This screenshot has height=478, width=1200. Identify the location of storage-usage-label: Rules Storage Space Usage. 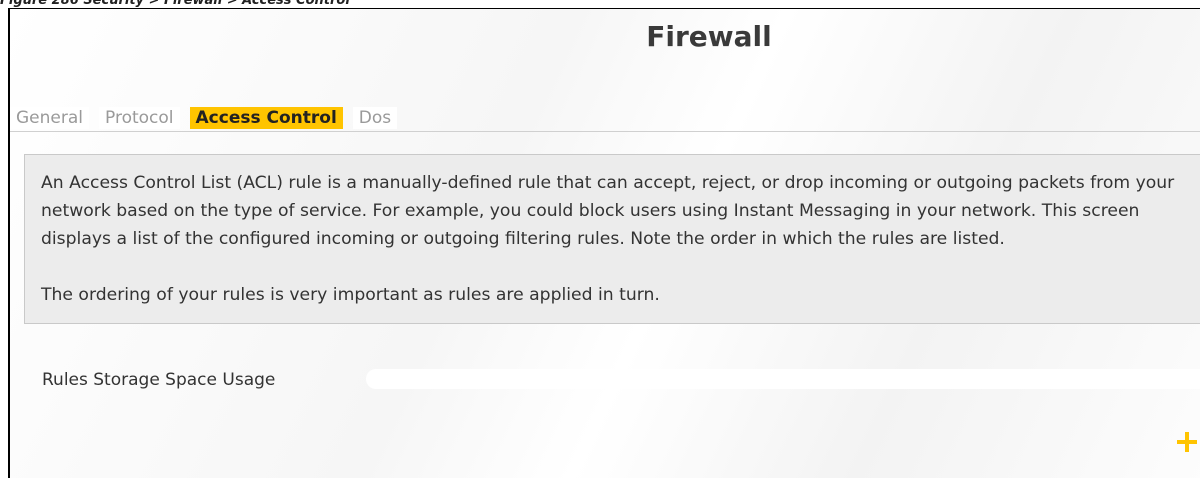
(159, 380).